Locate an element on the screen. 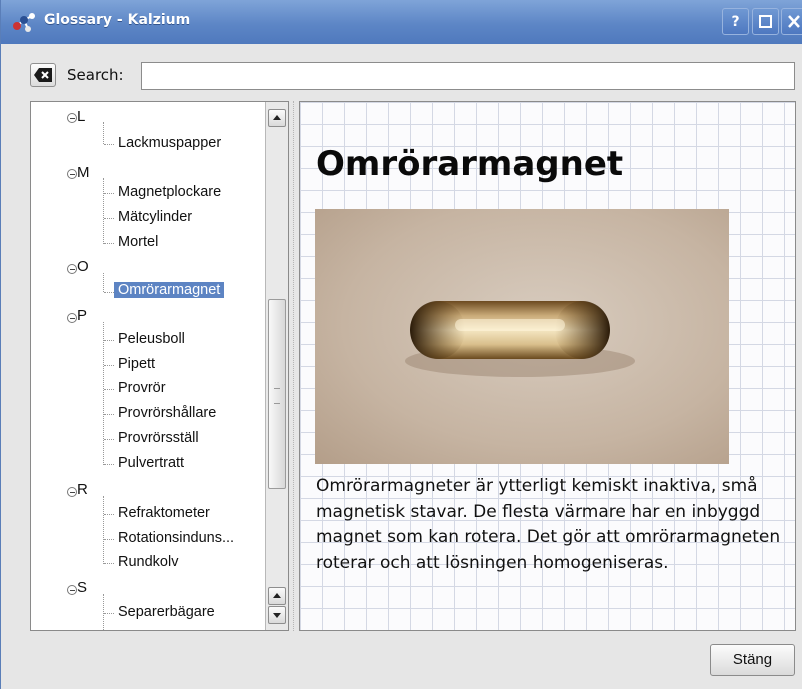 Image resolution: width=802 pixels, height=689 pixels. tree-item: Provrör is located at coordinates (142, 388).